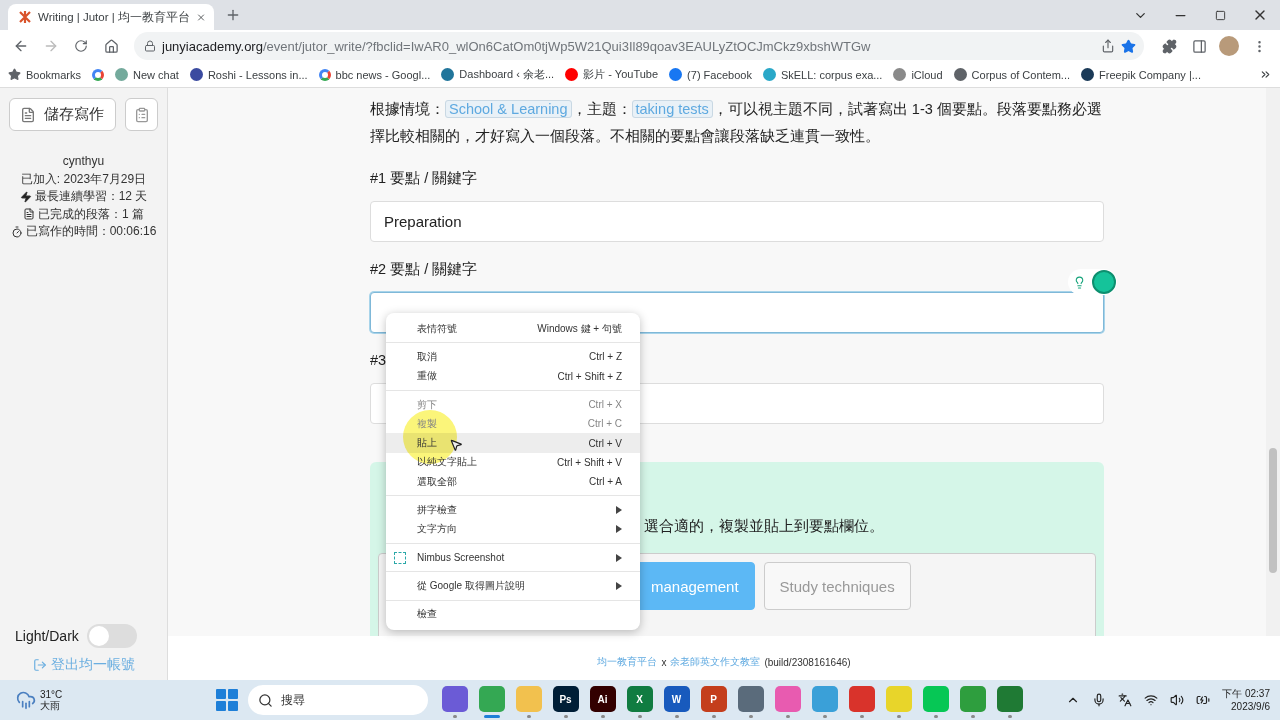 Image resolution: width=1280 pixels, height=720 pixels. What do you see at coordinates (265, 700) in the screenshot?
I see `search-icon` at bounding box center [265, 700].